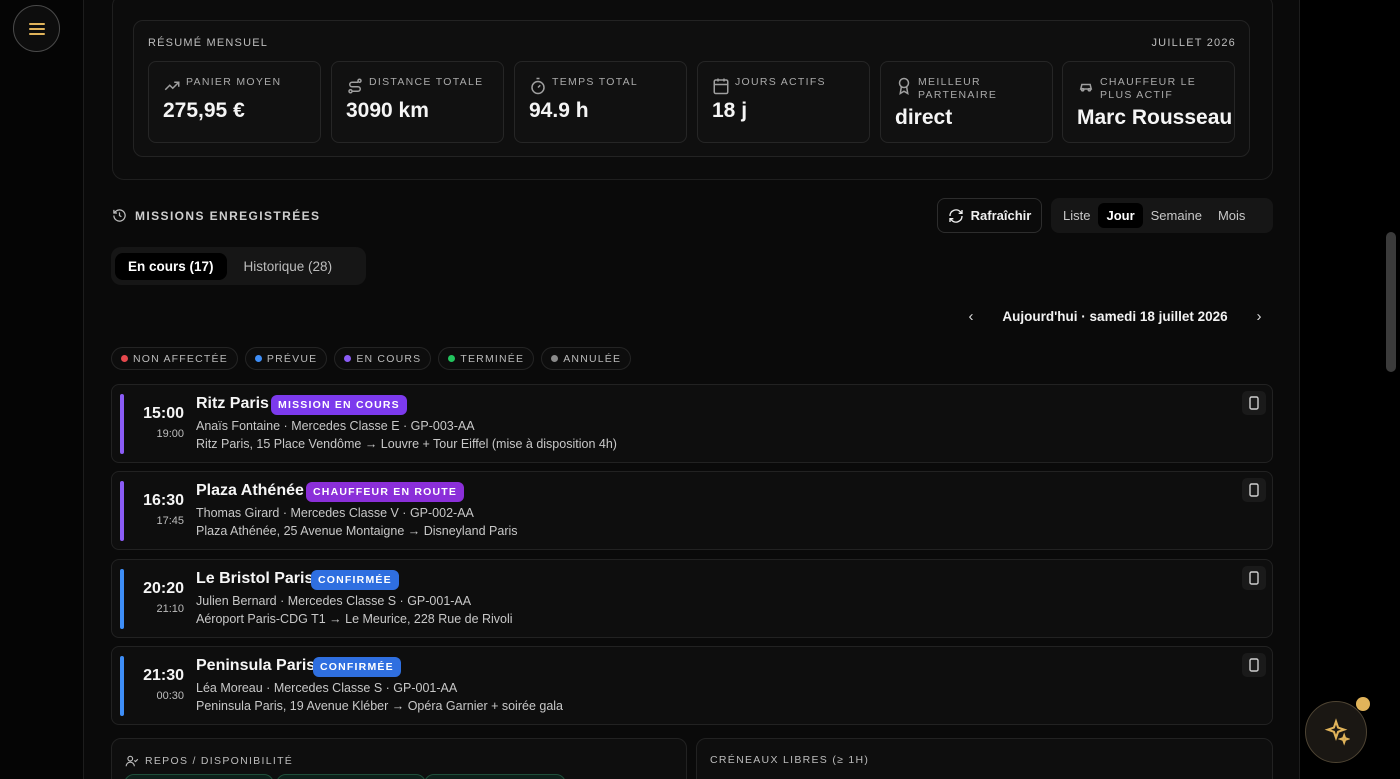 The height and width of the screenshot is (779, 1400). What do you see at coordinates (385, 492) in the screenshot?
I see `mission-status-badge: CHAUFFEUR EN ROUTE` at bounding box center [385, 492].